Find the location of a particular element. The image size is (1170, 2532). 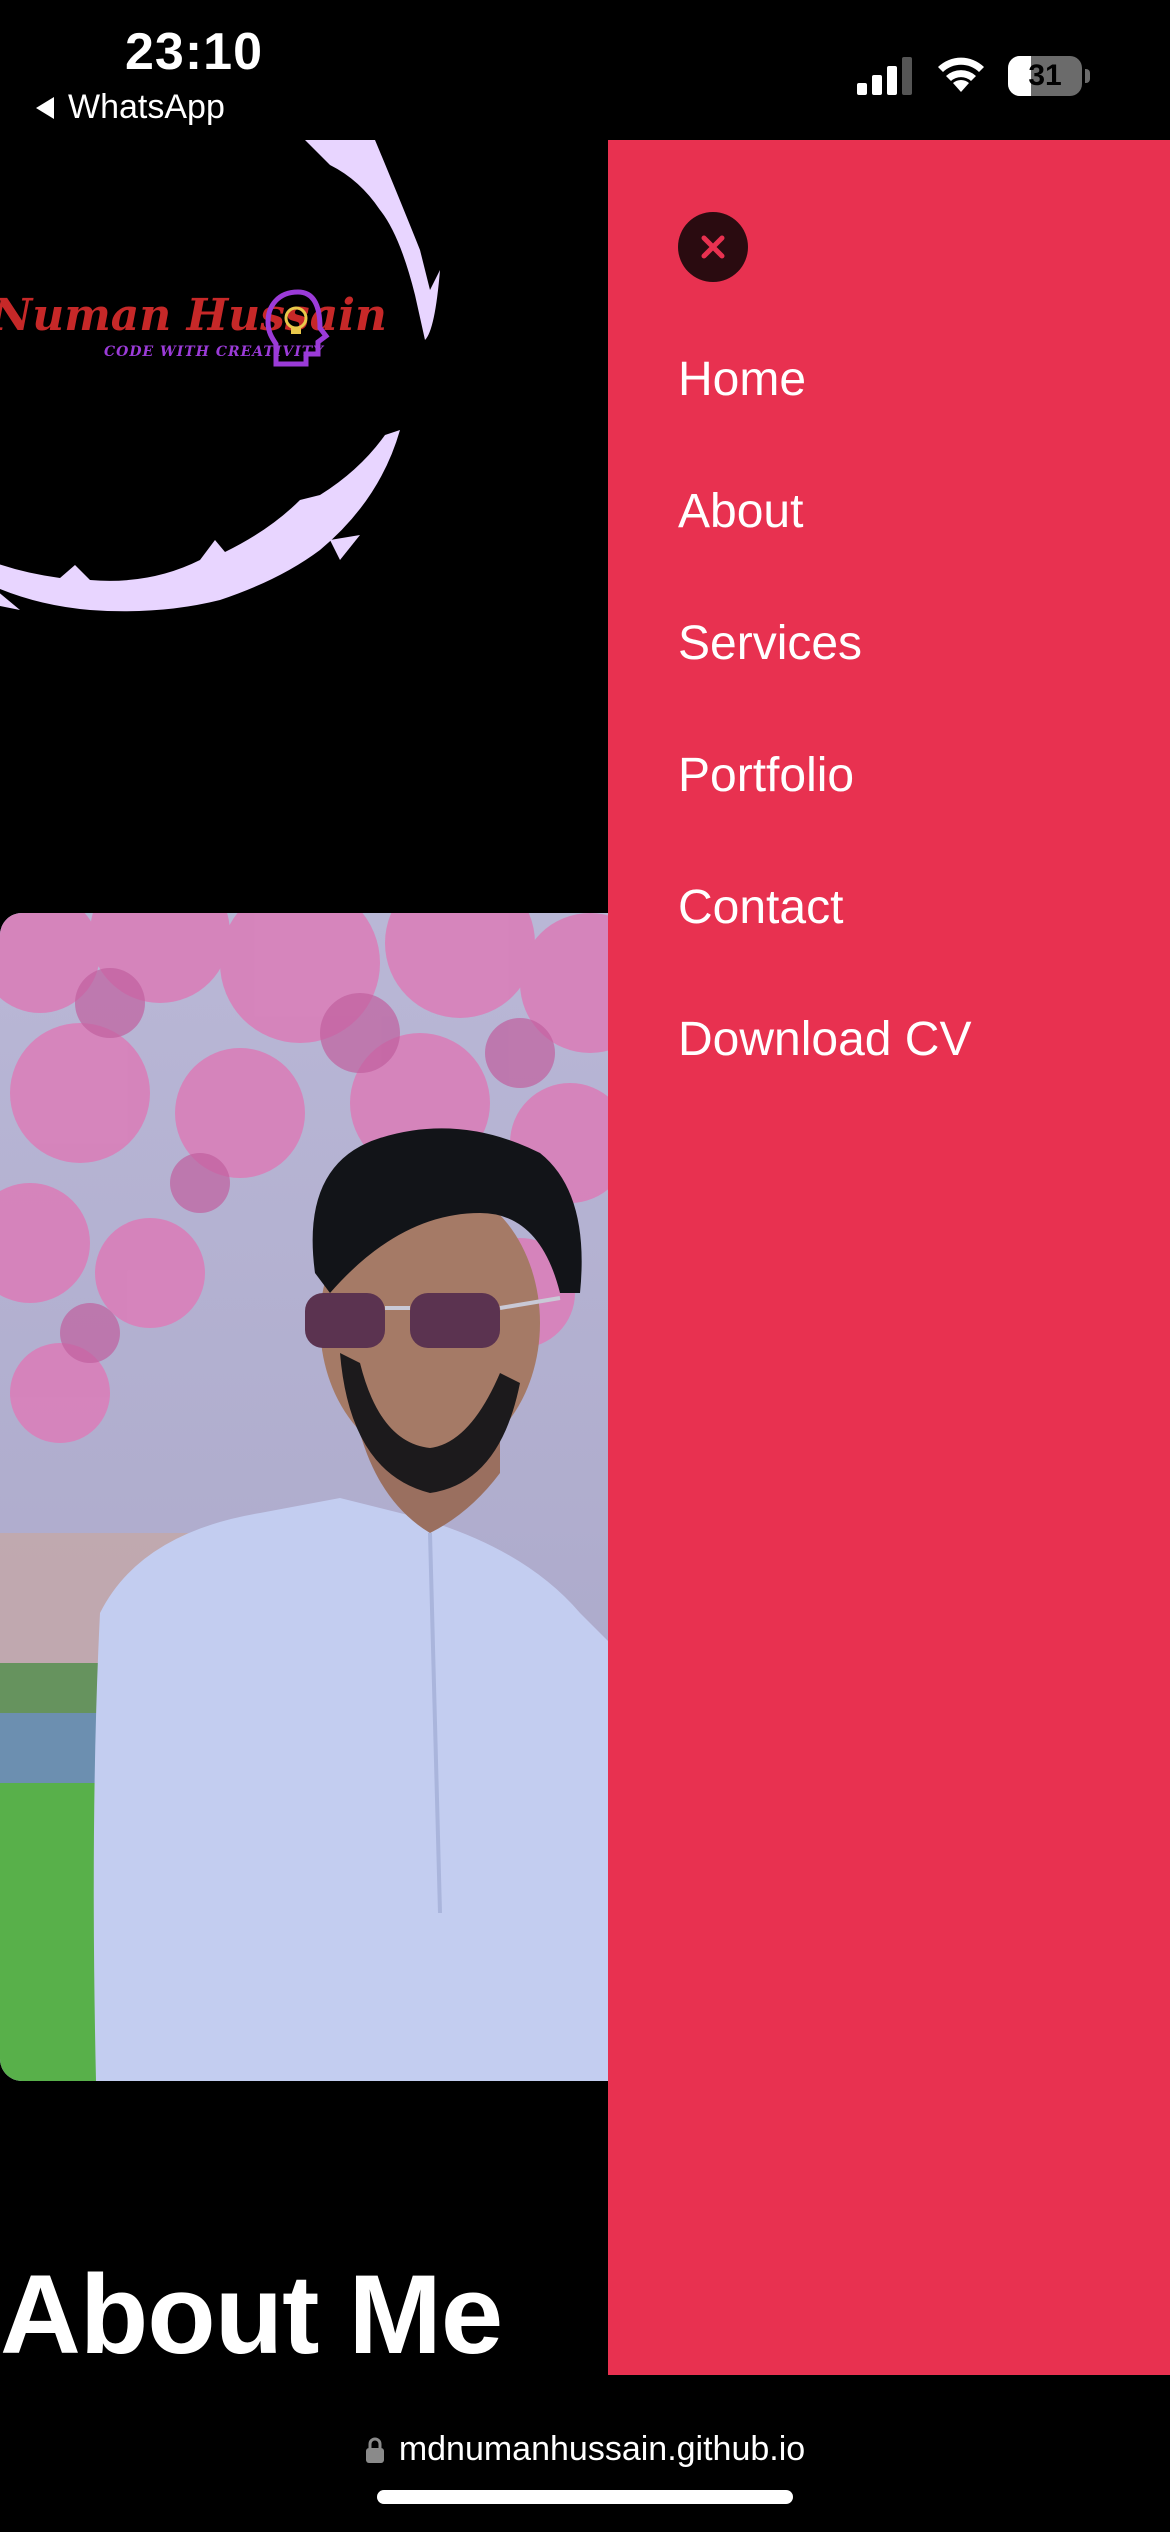

battery-tip is located at coordinates (1087, 76).